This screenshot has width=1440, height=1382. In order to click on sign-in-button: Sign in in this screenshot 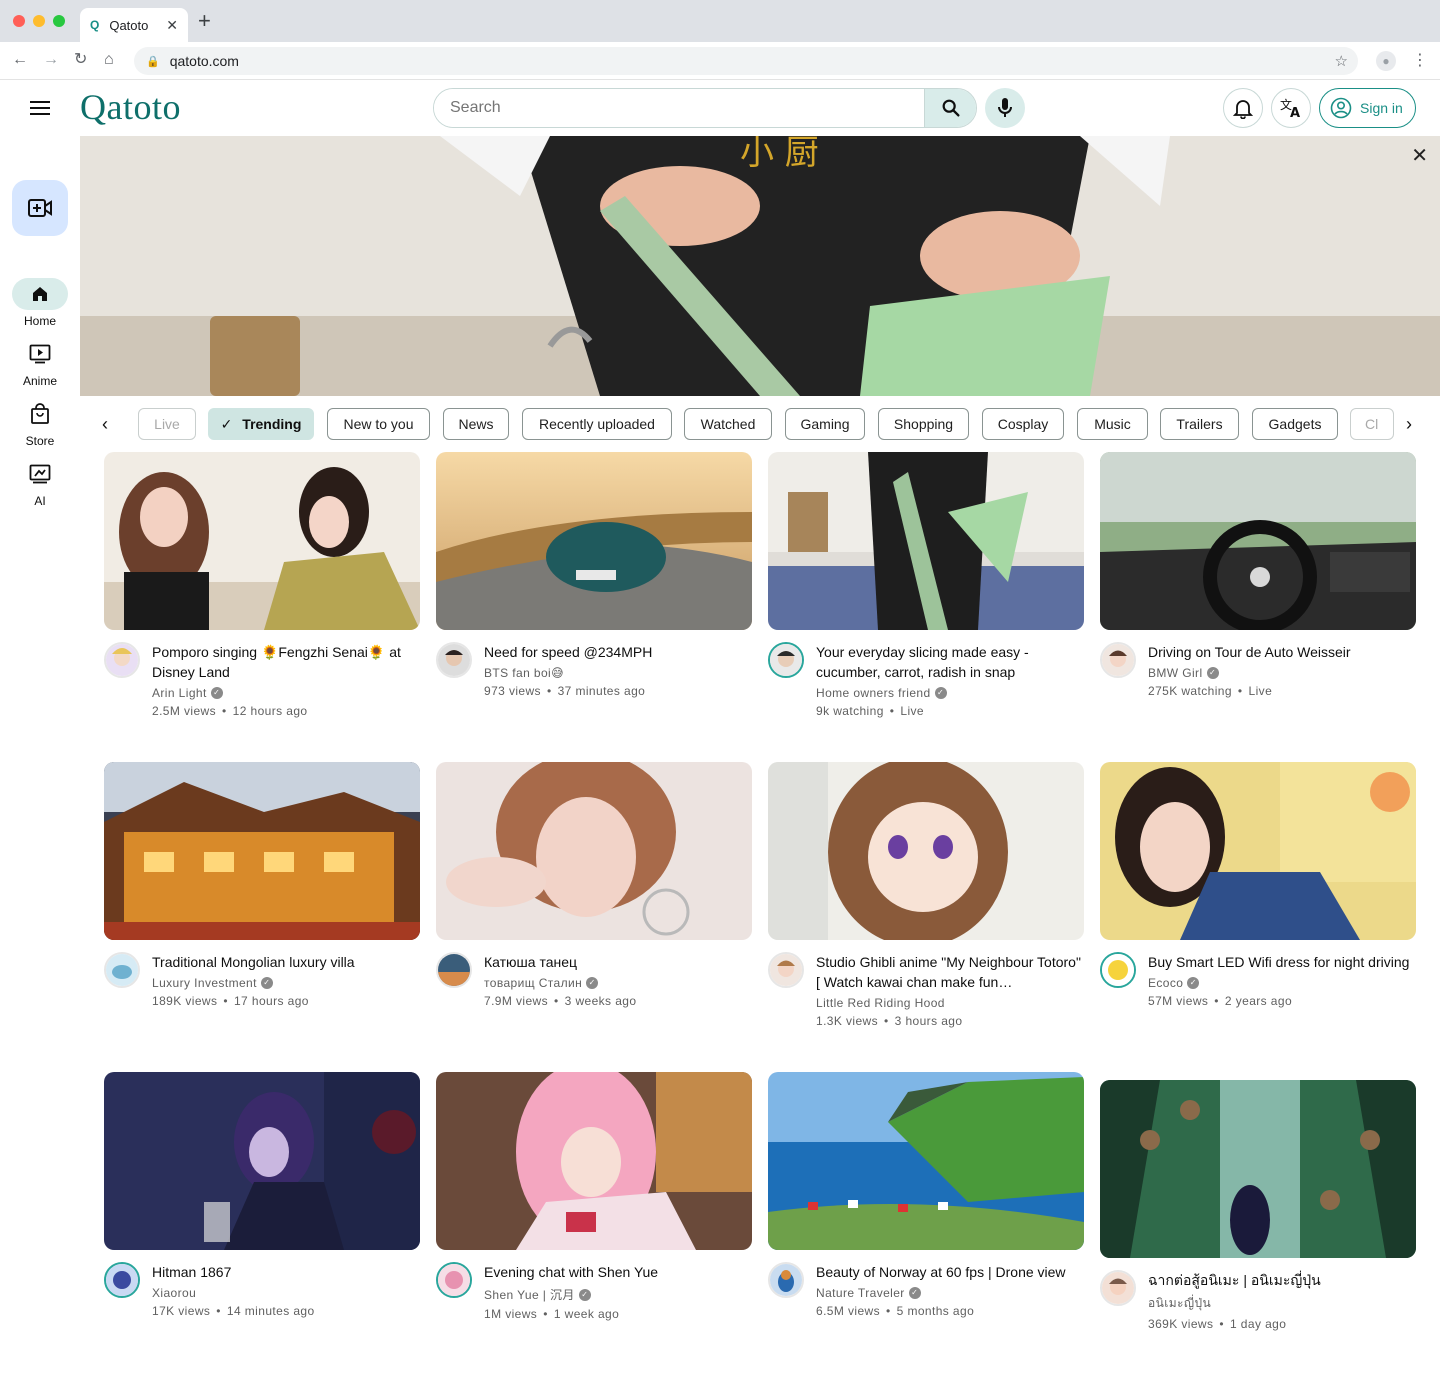, I will do `click(1367, 108)`.